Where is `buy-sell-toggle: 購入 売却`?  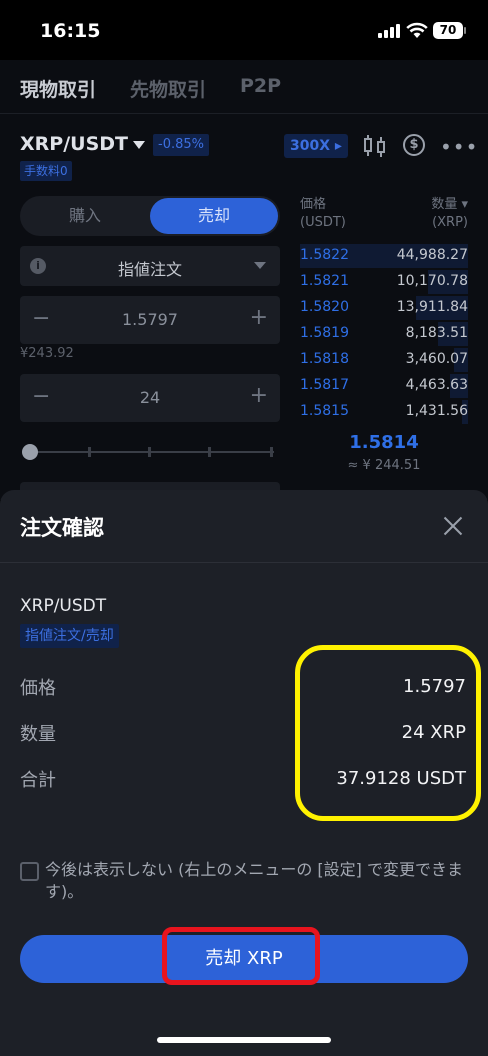
buy-sell-toggle: 購入 売却 is located at coordinates (150, 216).